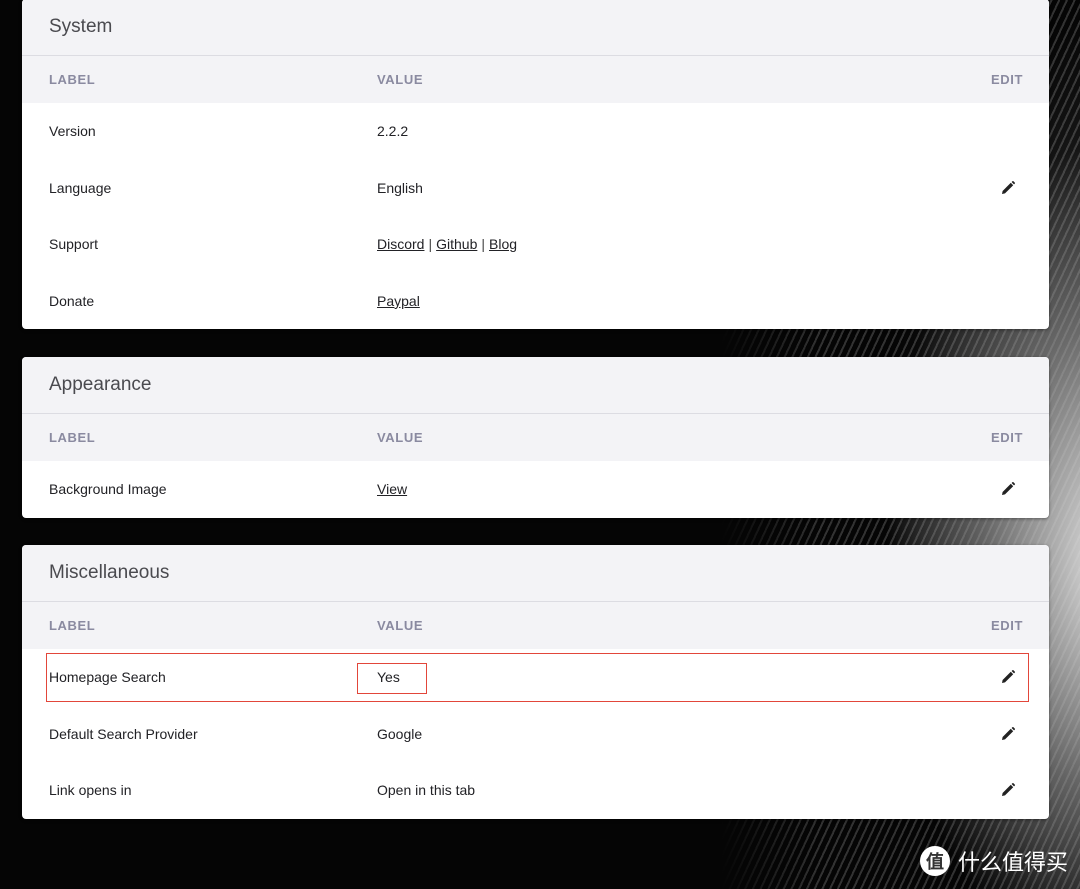 The height and width of the screenshot is (889, 1080). What do you see at coordinates (108, 489) in the screenshot?
I see `row-label: Background Image` at bounding box center [108, 489].